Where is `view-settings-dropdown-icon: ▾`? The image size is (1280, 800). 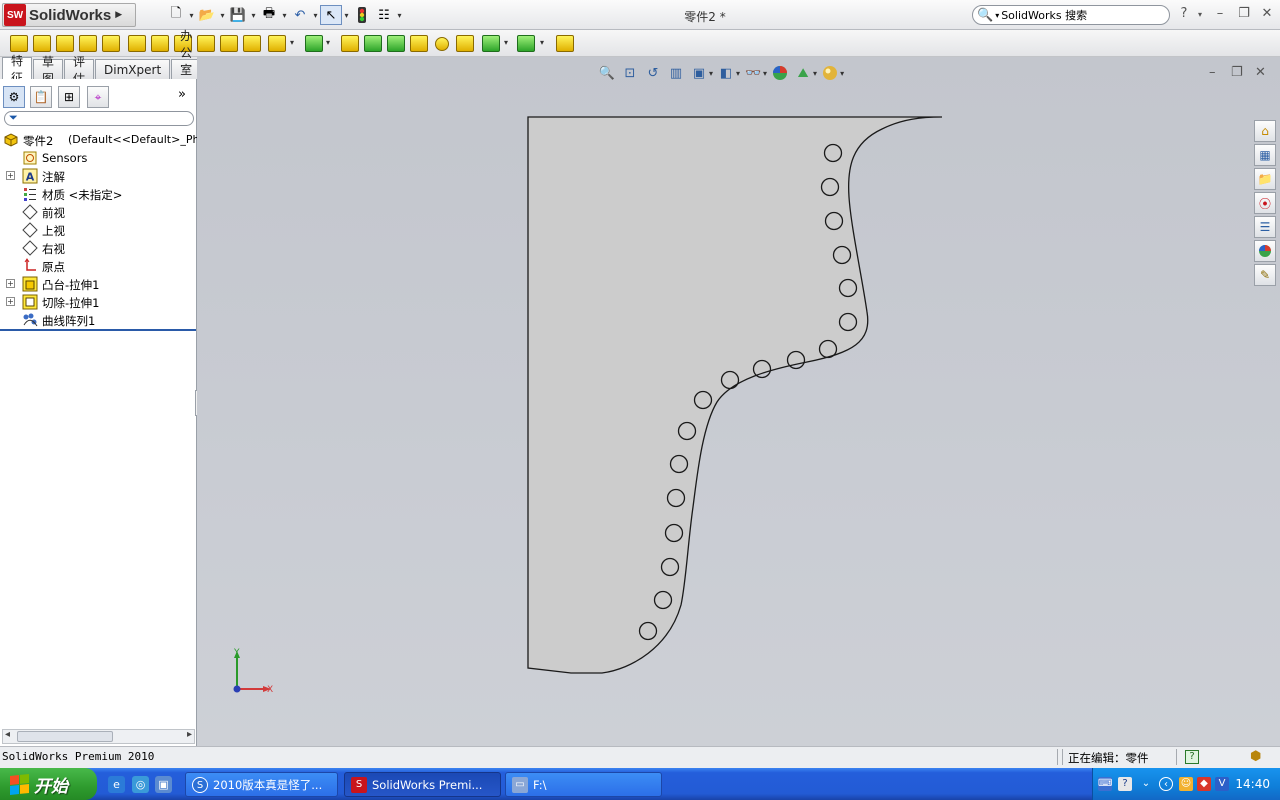
view-settings-dropdown-icon: ▾ is located at coordinates (842, 73).